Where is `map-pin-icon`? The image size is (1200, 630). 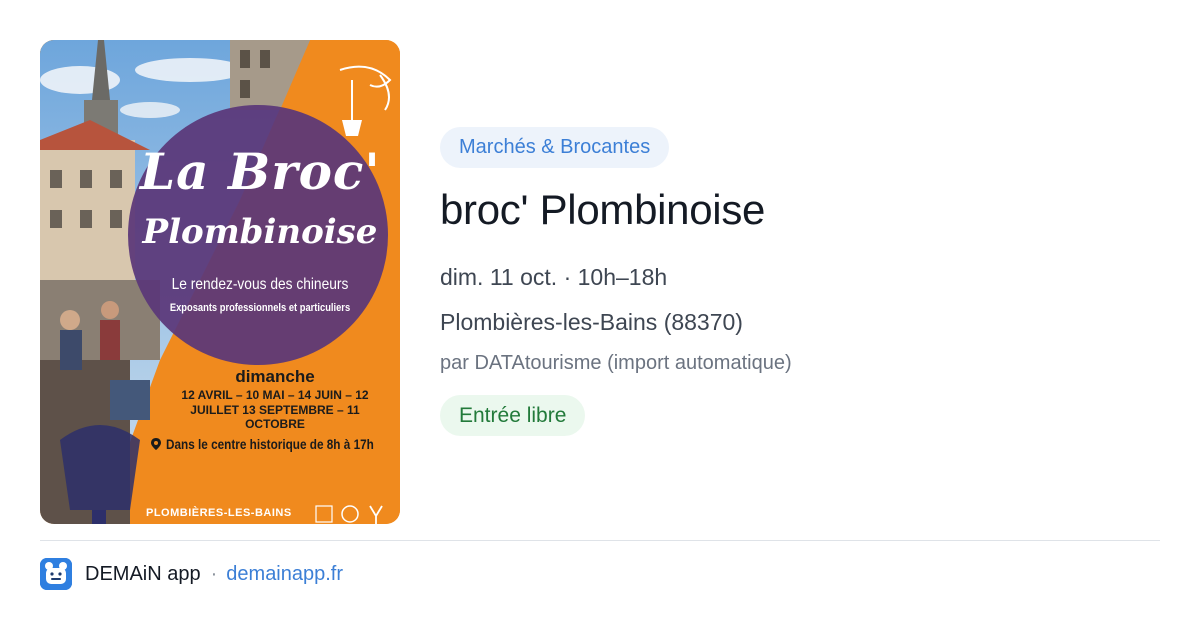 map-pin-icon is located at coordinates (156, 444).